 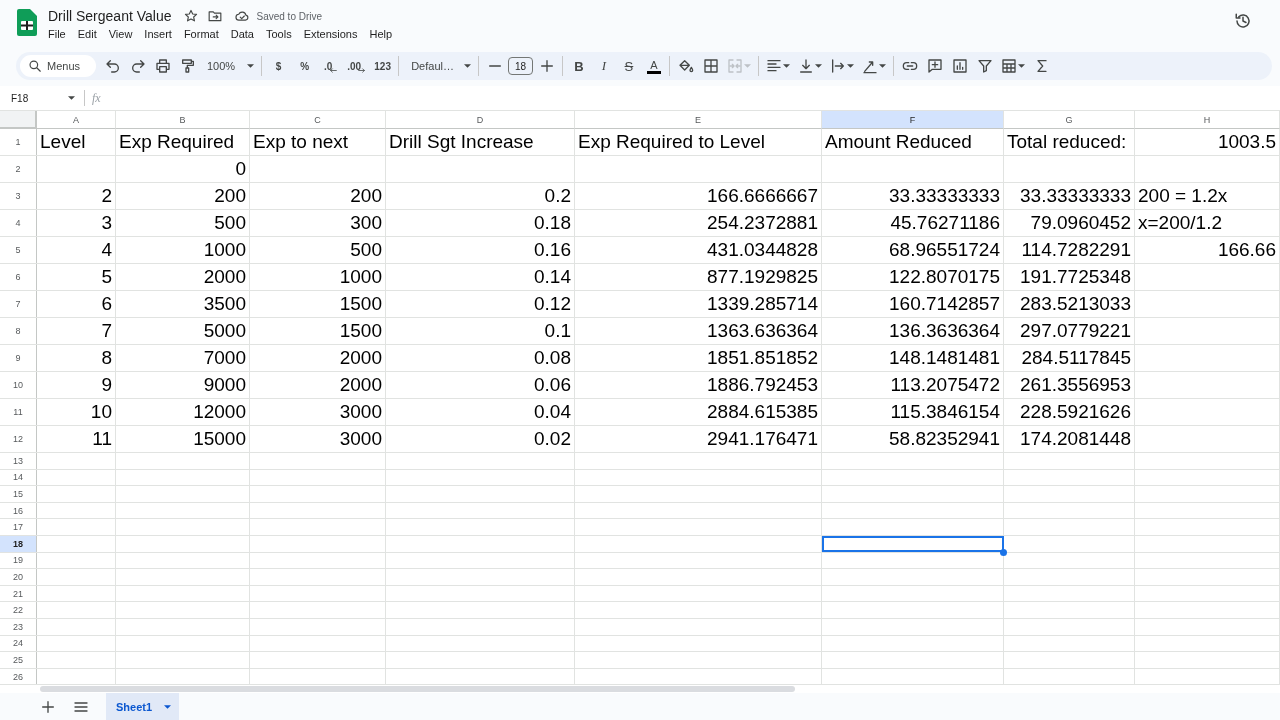 I want to click on column-header: C, so click(x=318, y=120).